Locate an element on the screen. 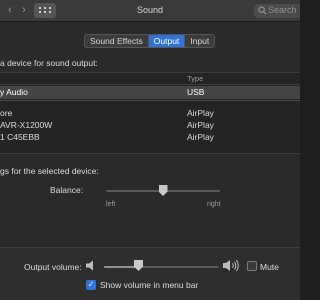  search-icon is located at coordinates (262, 10).